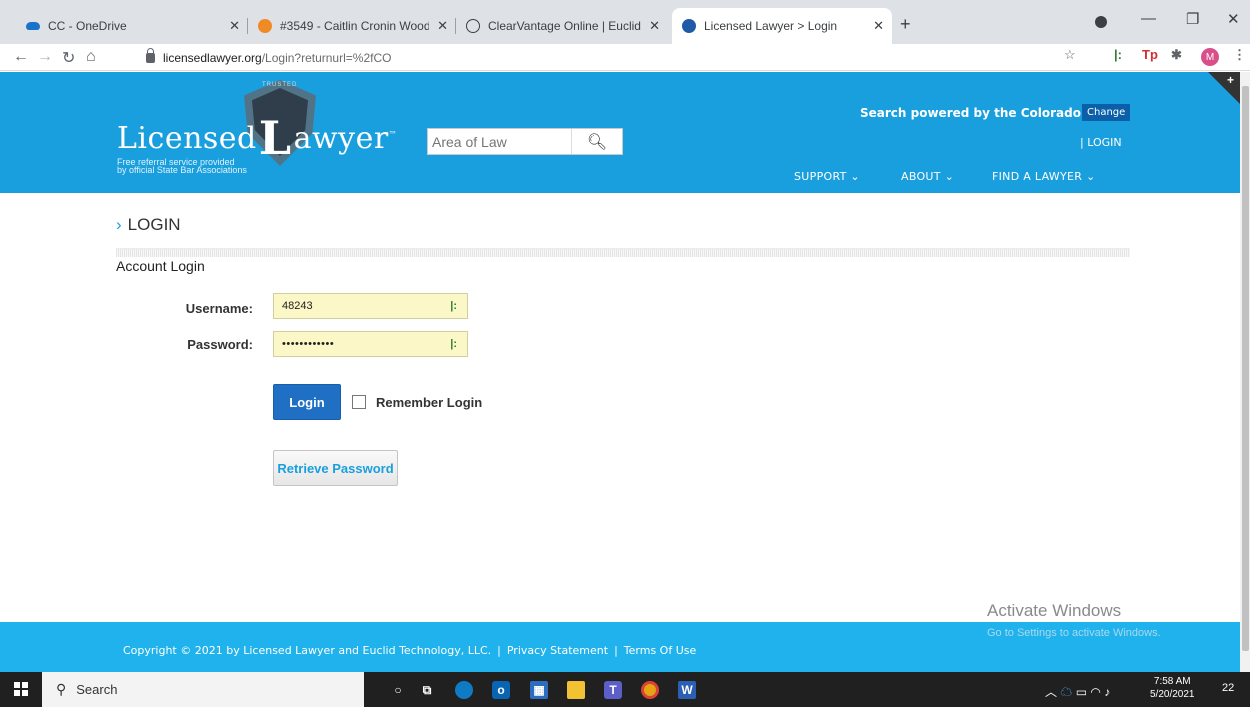 Image resolution: width=1250 pixels, height=707 pixels. Describe the element at coordinates (160, 266) in the screenshot. I see `section-title: Account Login` at that location.